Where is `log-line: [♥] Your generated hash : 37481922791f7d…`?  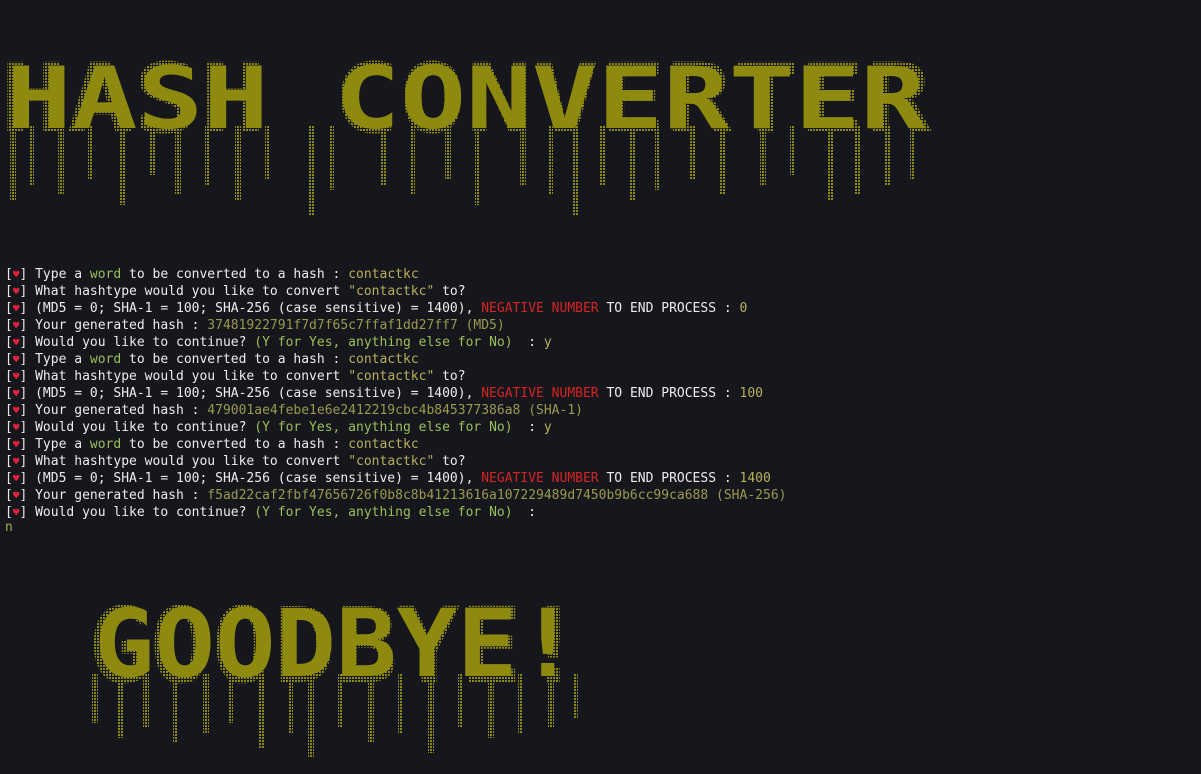 log-line: [♥] Your generated hash : 37481922791f7d… is located at coordinates (395, 325).